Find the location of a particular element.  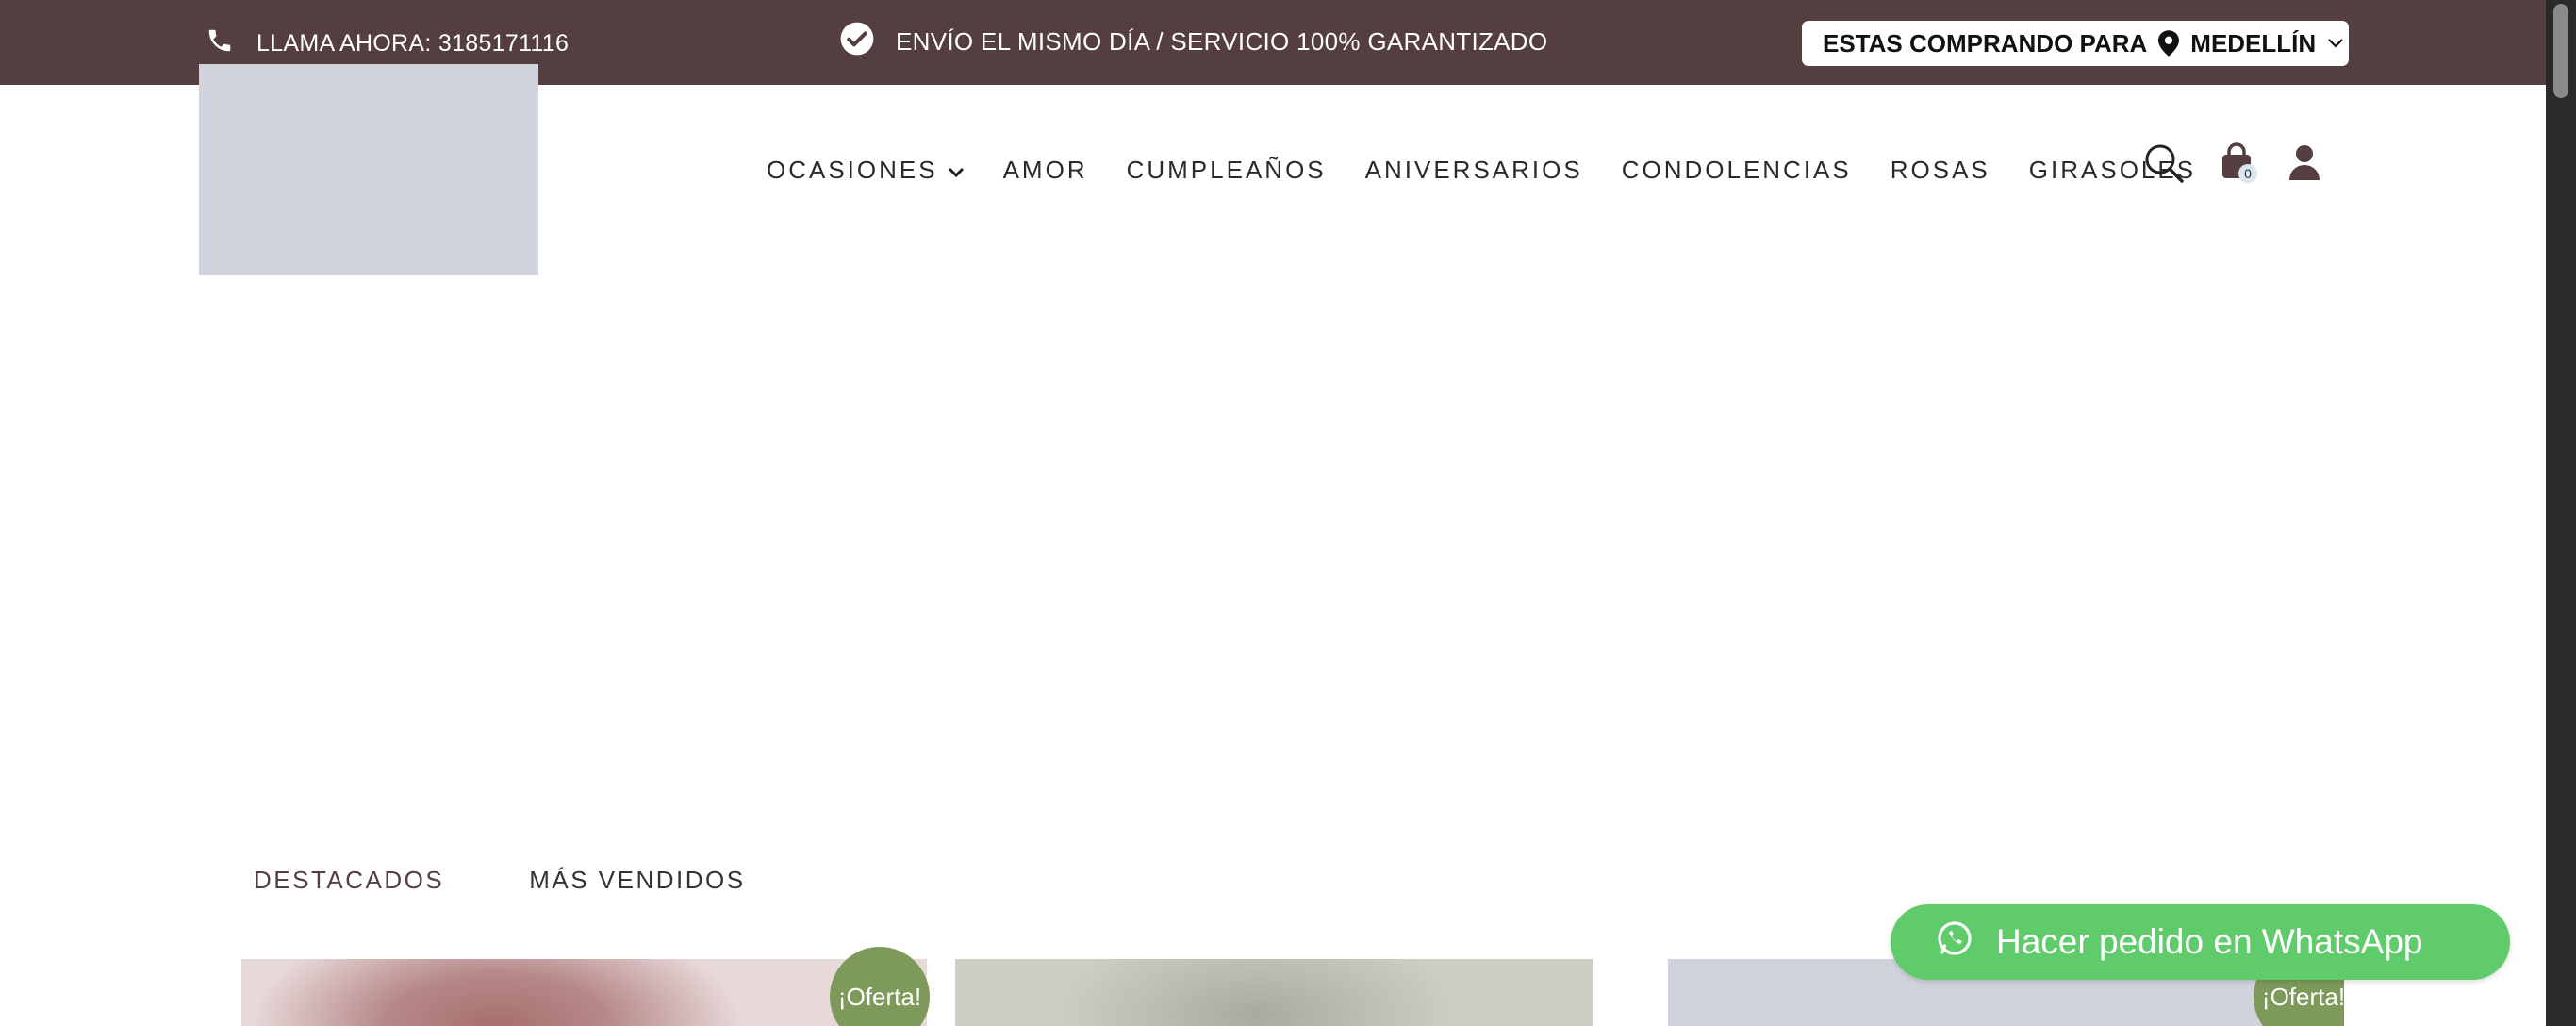

nav-item-condolencias: CONDOLENCIAS is located at coordinates (1737, 170).